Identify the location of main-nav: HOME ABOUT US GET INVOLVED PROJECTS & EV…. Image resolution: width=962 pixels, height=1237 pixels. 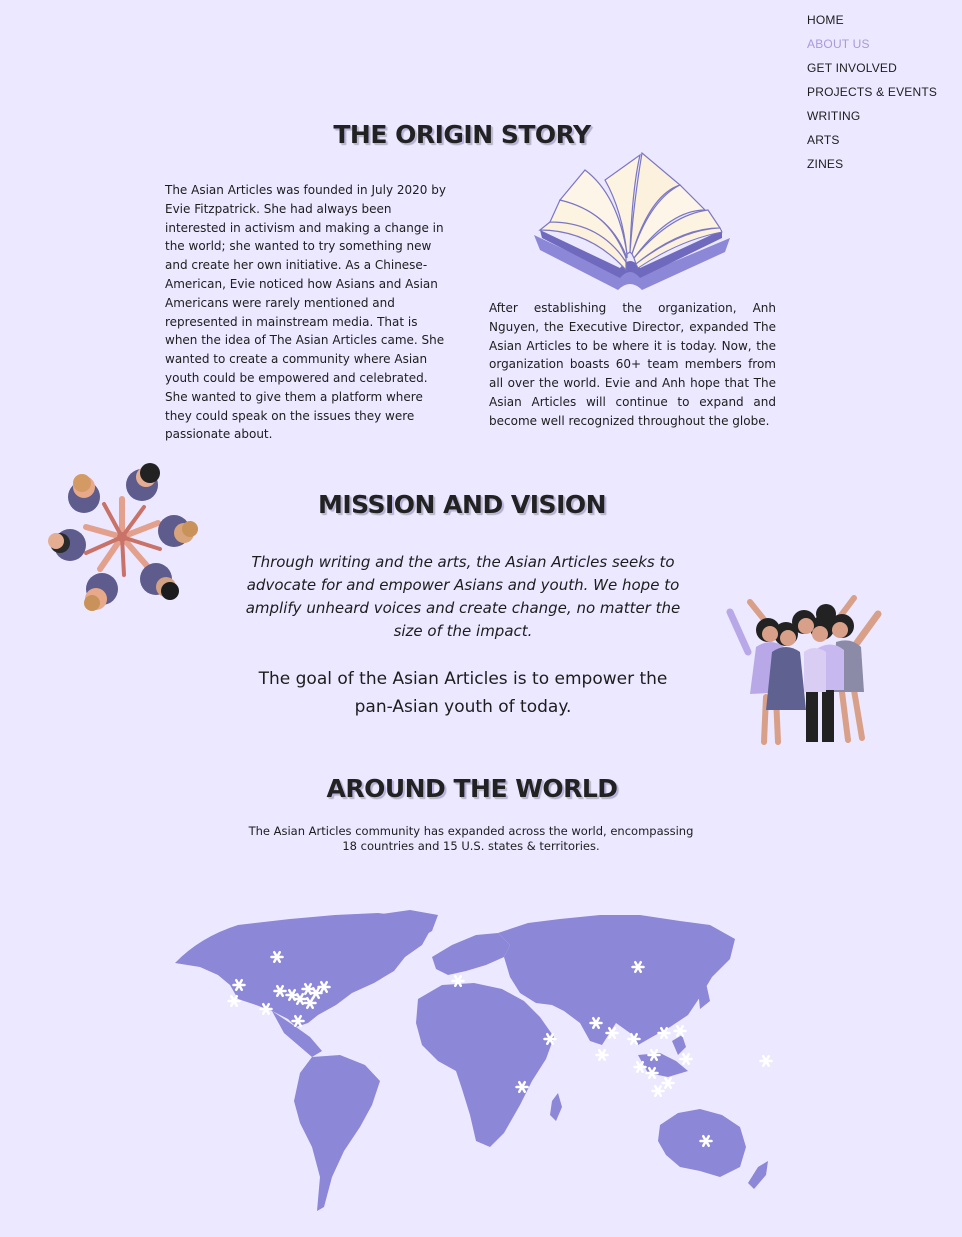
(882, 96).